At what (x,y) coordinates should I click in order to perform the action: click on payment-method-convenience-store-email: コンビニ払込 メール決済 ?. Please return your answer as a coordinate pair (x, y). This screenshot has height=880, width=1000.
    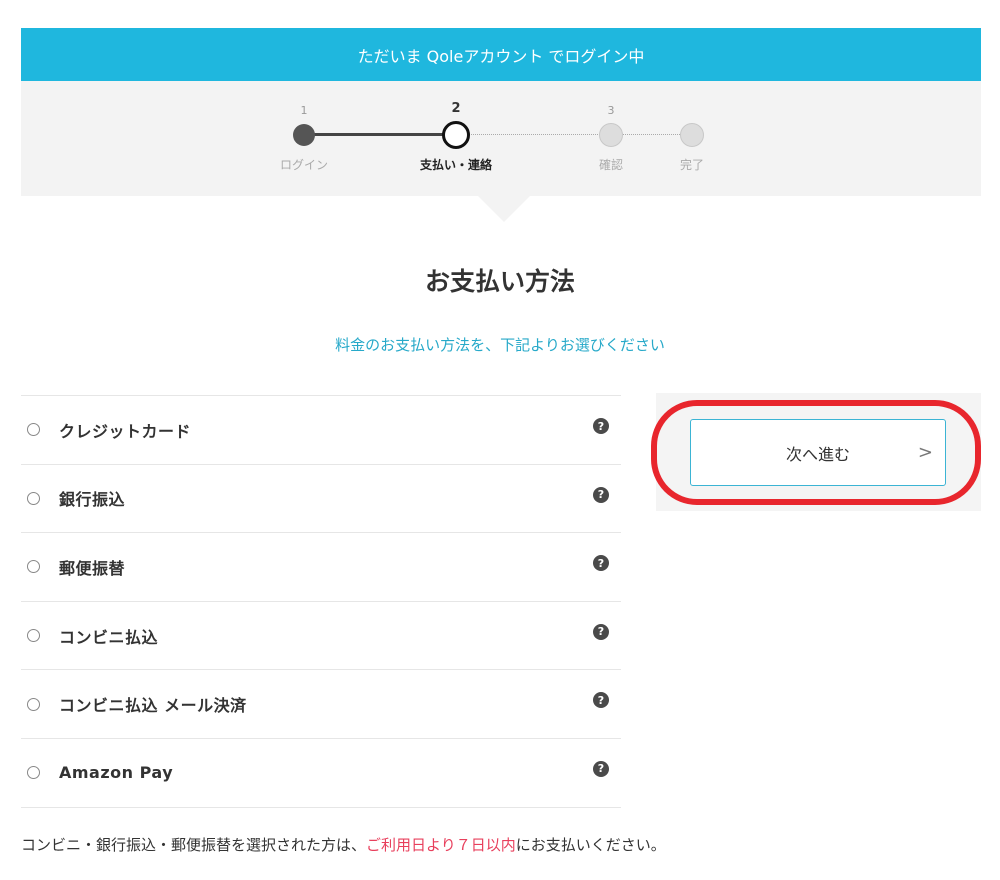
    Looking at the image, I should click on (321, 704).